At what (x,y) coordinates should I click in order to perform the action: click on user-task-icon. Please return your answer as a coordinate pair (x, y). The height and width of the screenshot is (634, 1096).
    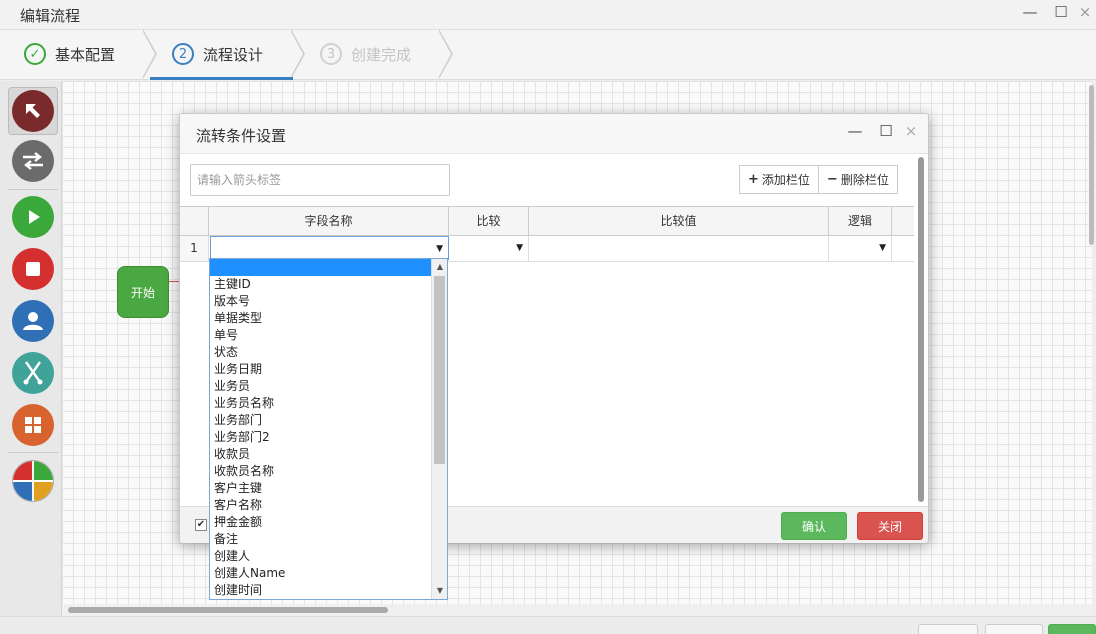
    Looking at the image, I should click on (33, 321).